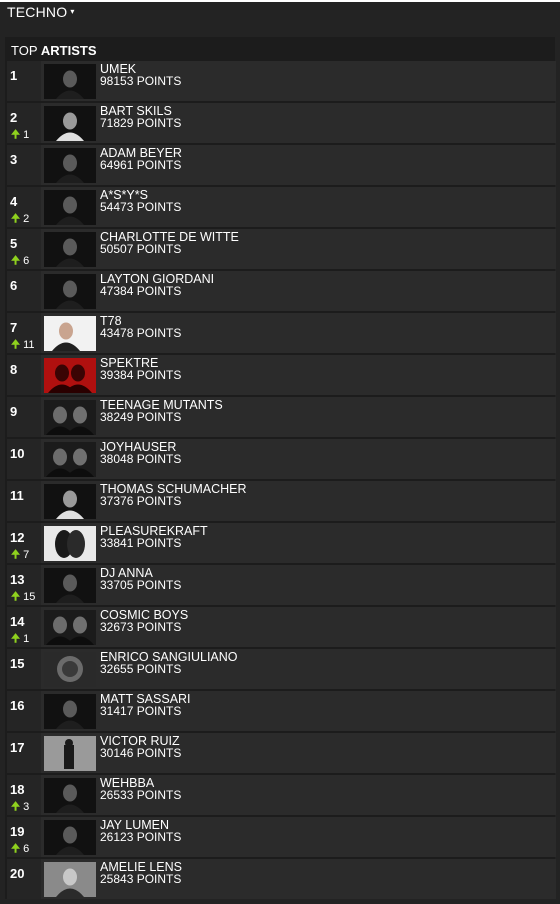 Image resolution: width=560 pixels, height=904 pixels. What do you see at coordinates (141, 165) in the screenshot?
I see `artist-points: 64961 POINTS` at bounding box center [141, 165].